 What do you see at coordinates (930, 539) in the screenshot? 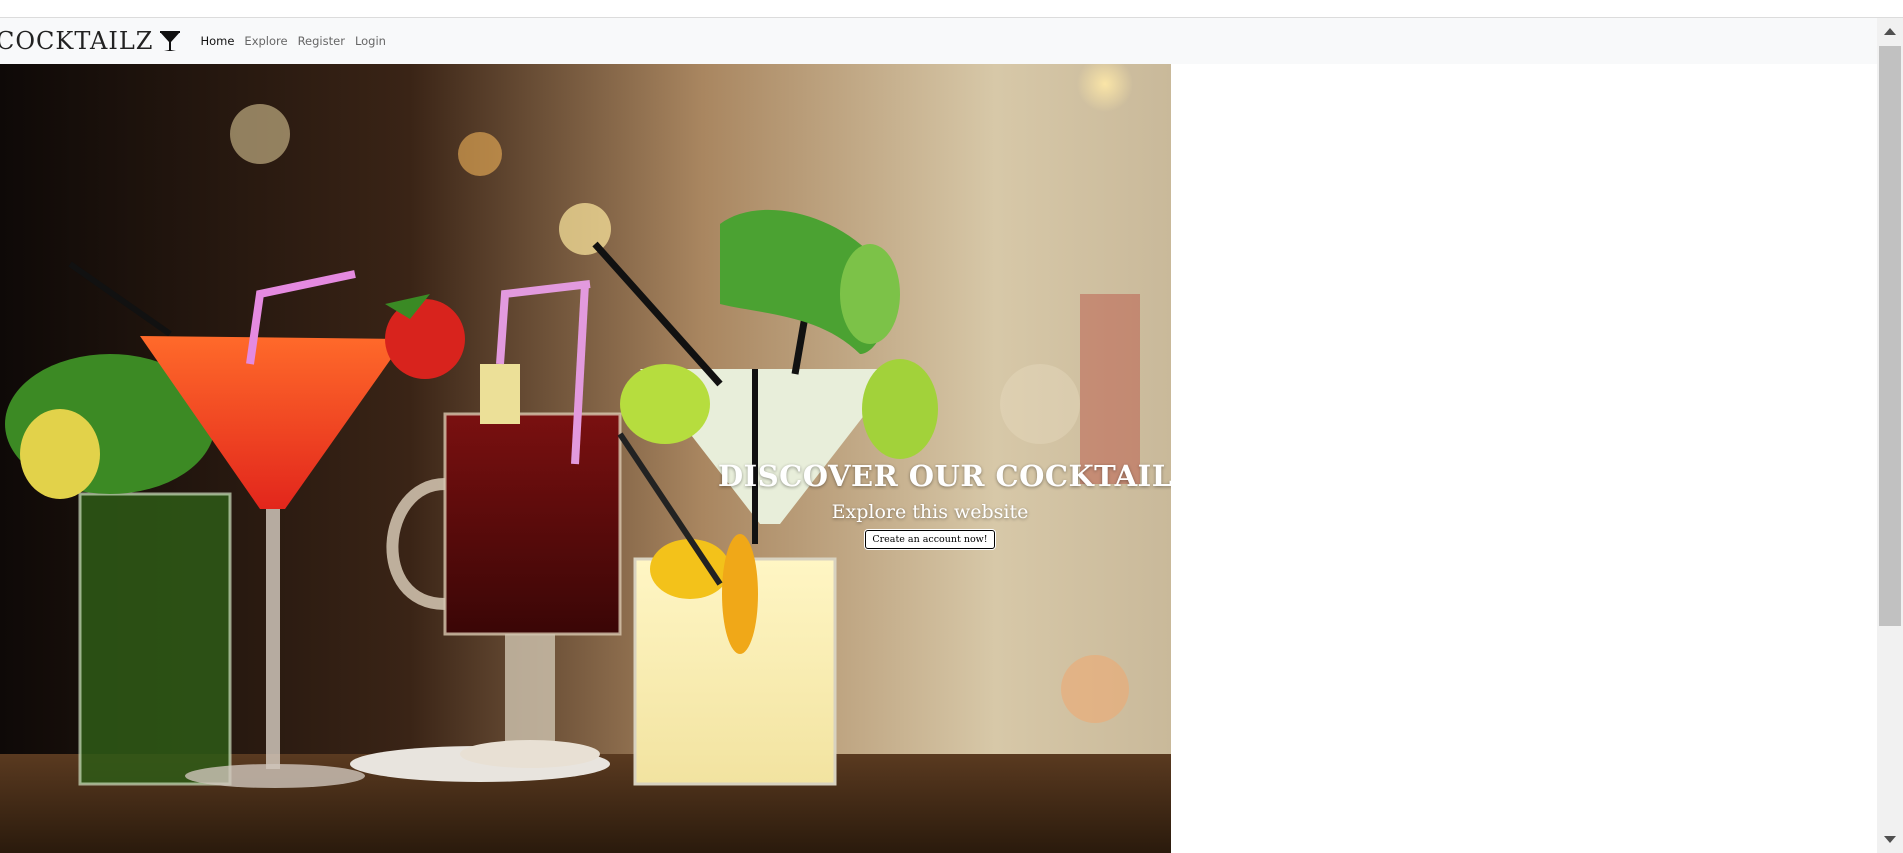
I see `create-account-button: Create an account now!` at bounding box center [930, 539].